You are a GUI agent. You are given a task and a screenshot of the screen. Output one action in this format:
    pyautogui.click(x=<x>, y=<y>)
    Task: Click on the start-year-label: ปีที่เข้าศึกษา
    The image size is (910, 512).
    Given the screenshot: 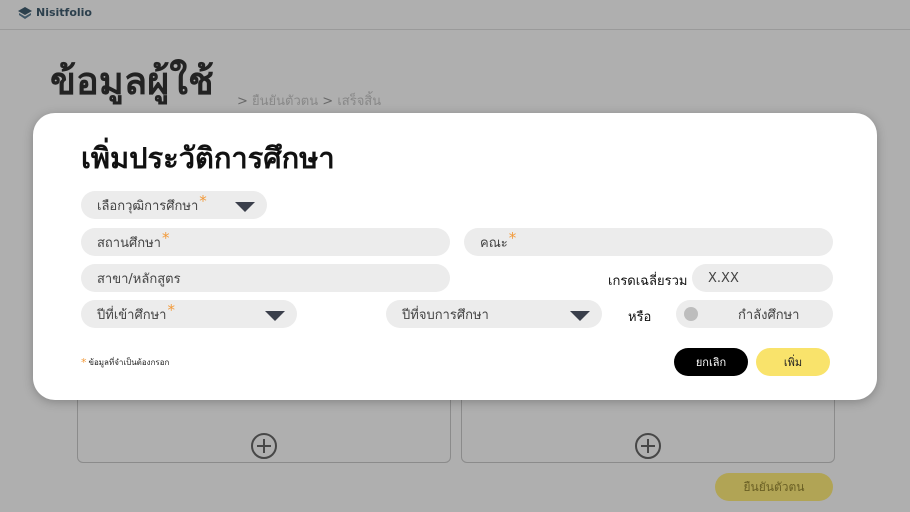 What is the action you would take?
    pyautogui.click(x=132, y=315)
    